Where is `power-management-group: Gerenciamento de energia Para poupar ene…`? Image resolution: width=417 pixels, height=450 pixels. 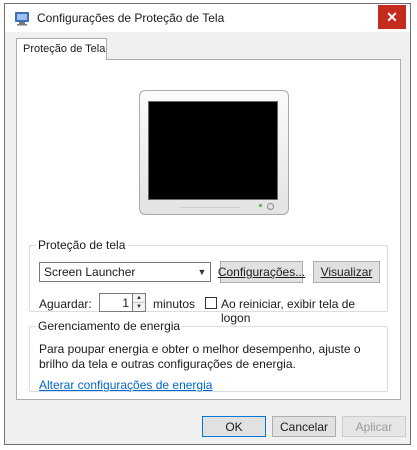
power-management-group: Gerenciamento de energia Para poupar ene… is located at coordinates (208, 355).